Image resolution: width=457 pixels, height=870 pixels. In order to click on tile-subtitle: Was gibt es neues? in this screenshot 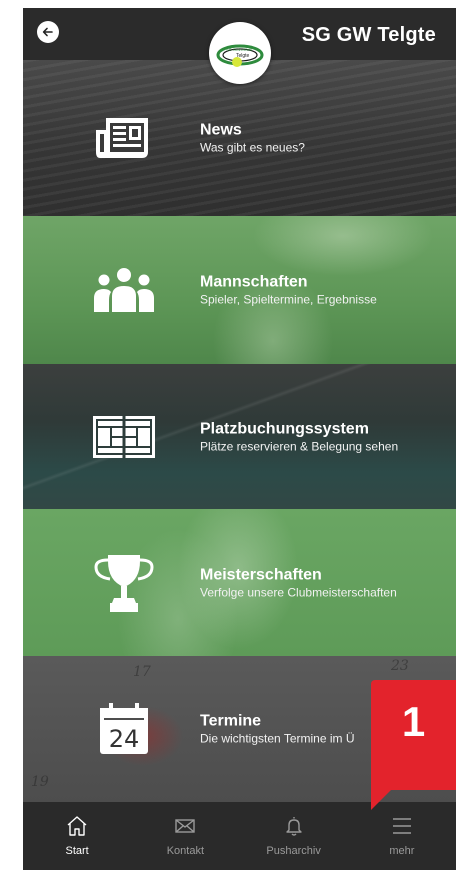, I will do `click(252, 147)`.